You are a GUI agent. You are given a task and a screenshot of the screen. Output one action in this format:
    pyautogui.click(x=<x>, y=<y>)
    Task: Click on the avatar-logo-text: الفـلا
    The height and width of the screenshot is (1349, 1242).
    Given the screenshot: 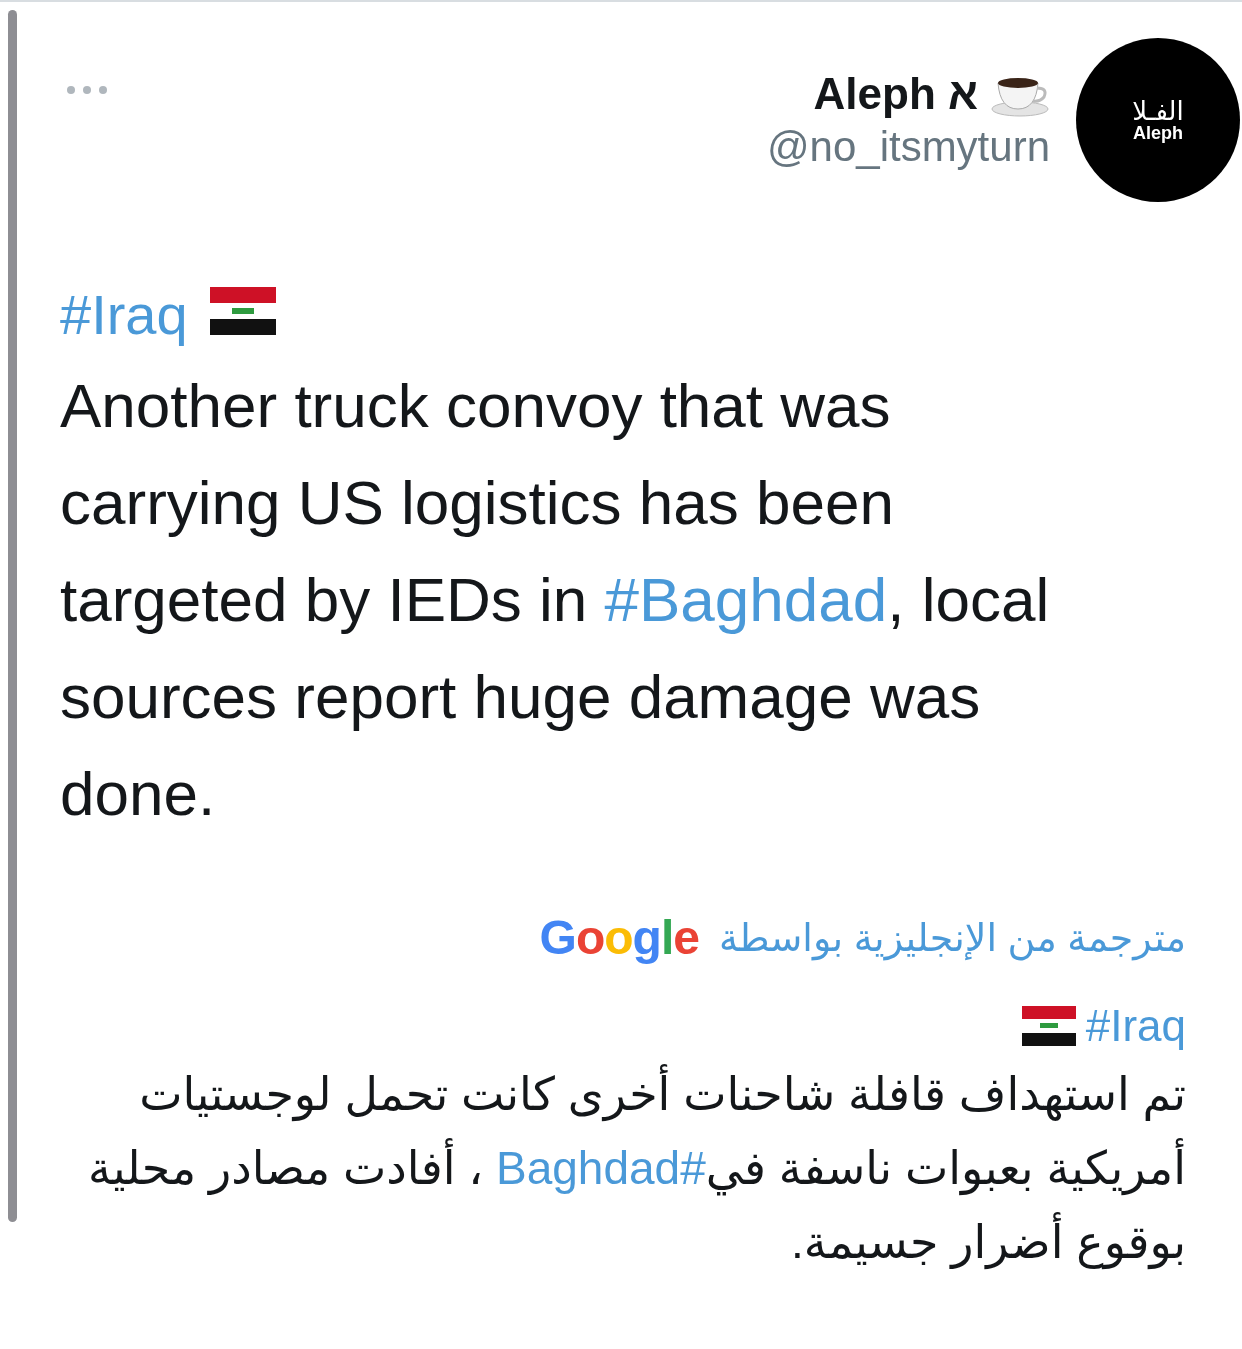 What is the action you would take?
    pyautogui.click(x=1158, y=111)
    